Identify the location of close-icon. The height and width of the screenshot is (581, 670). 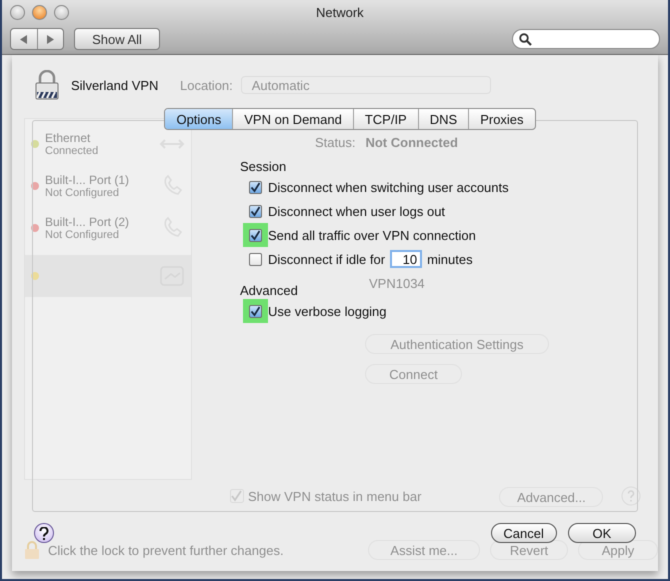
(39, 12).